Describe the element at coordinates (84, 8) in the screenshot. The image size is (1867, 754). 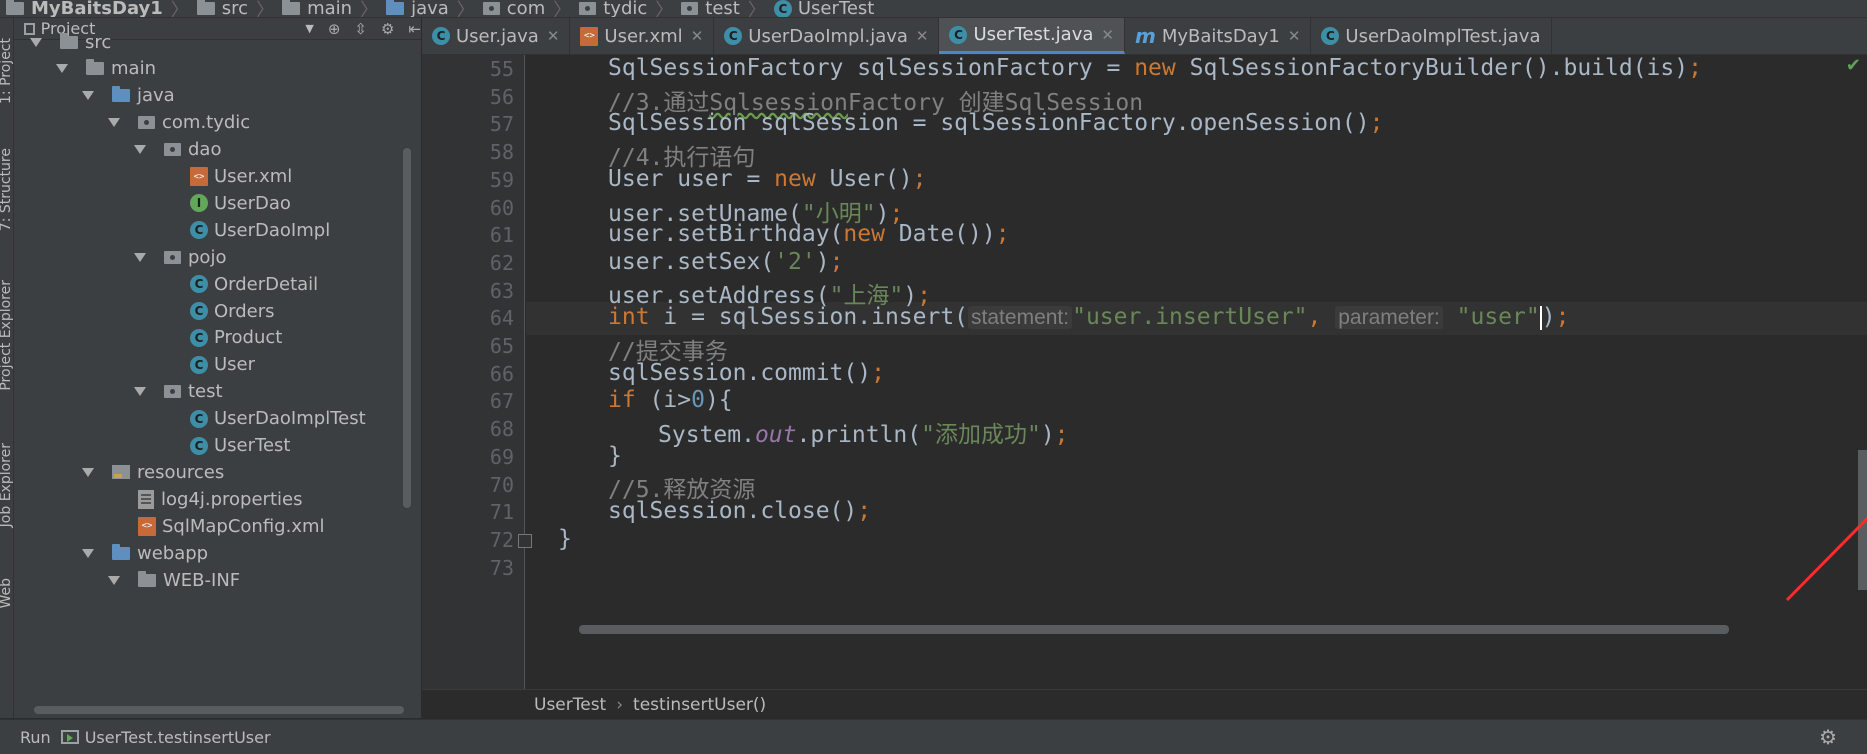
I see `breadcrumb-project: MyBaitsDay1` at that location.